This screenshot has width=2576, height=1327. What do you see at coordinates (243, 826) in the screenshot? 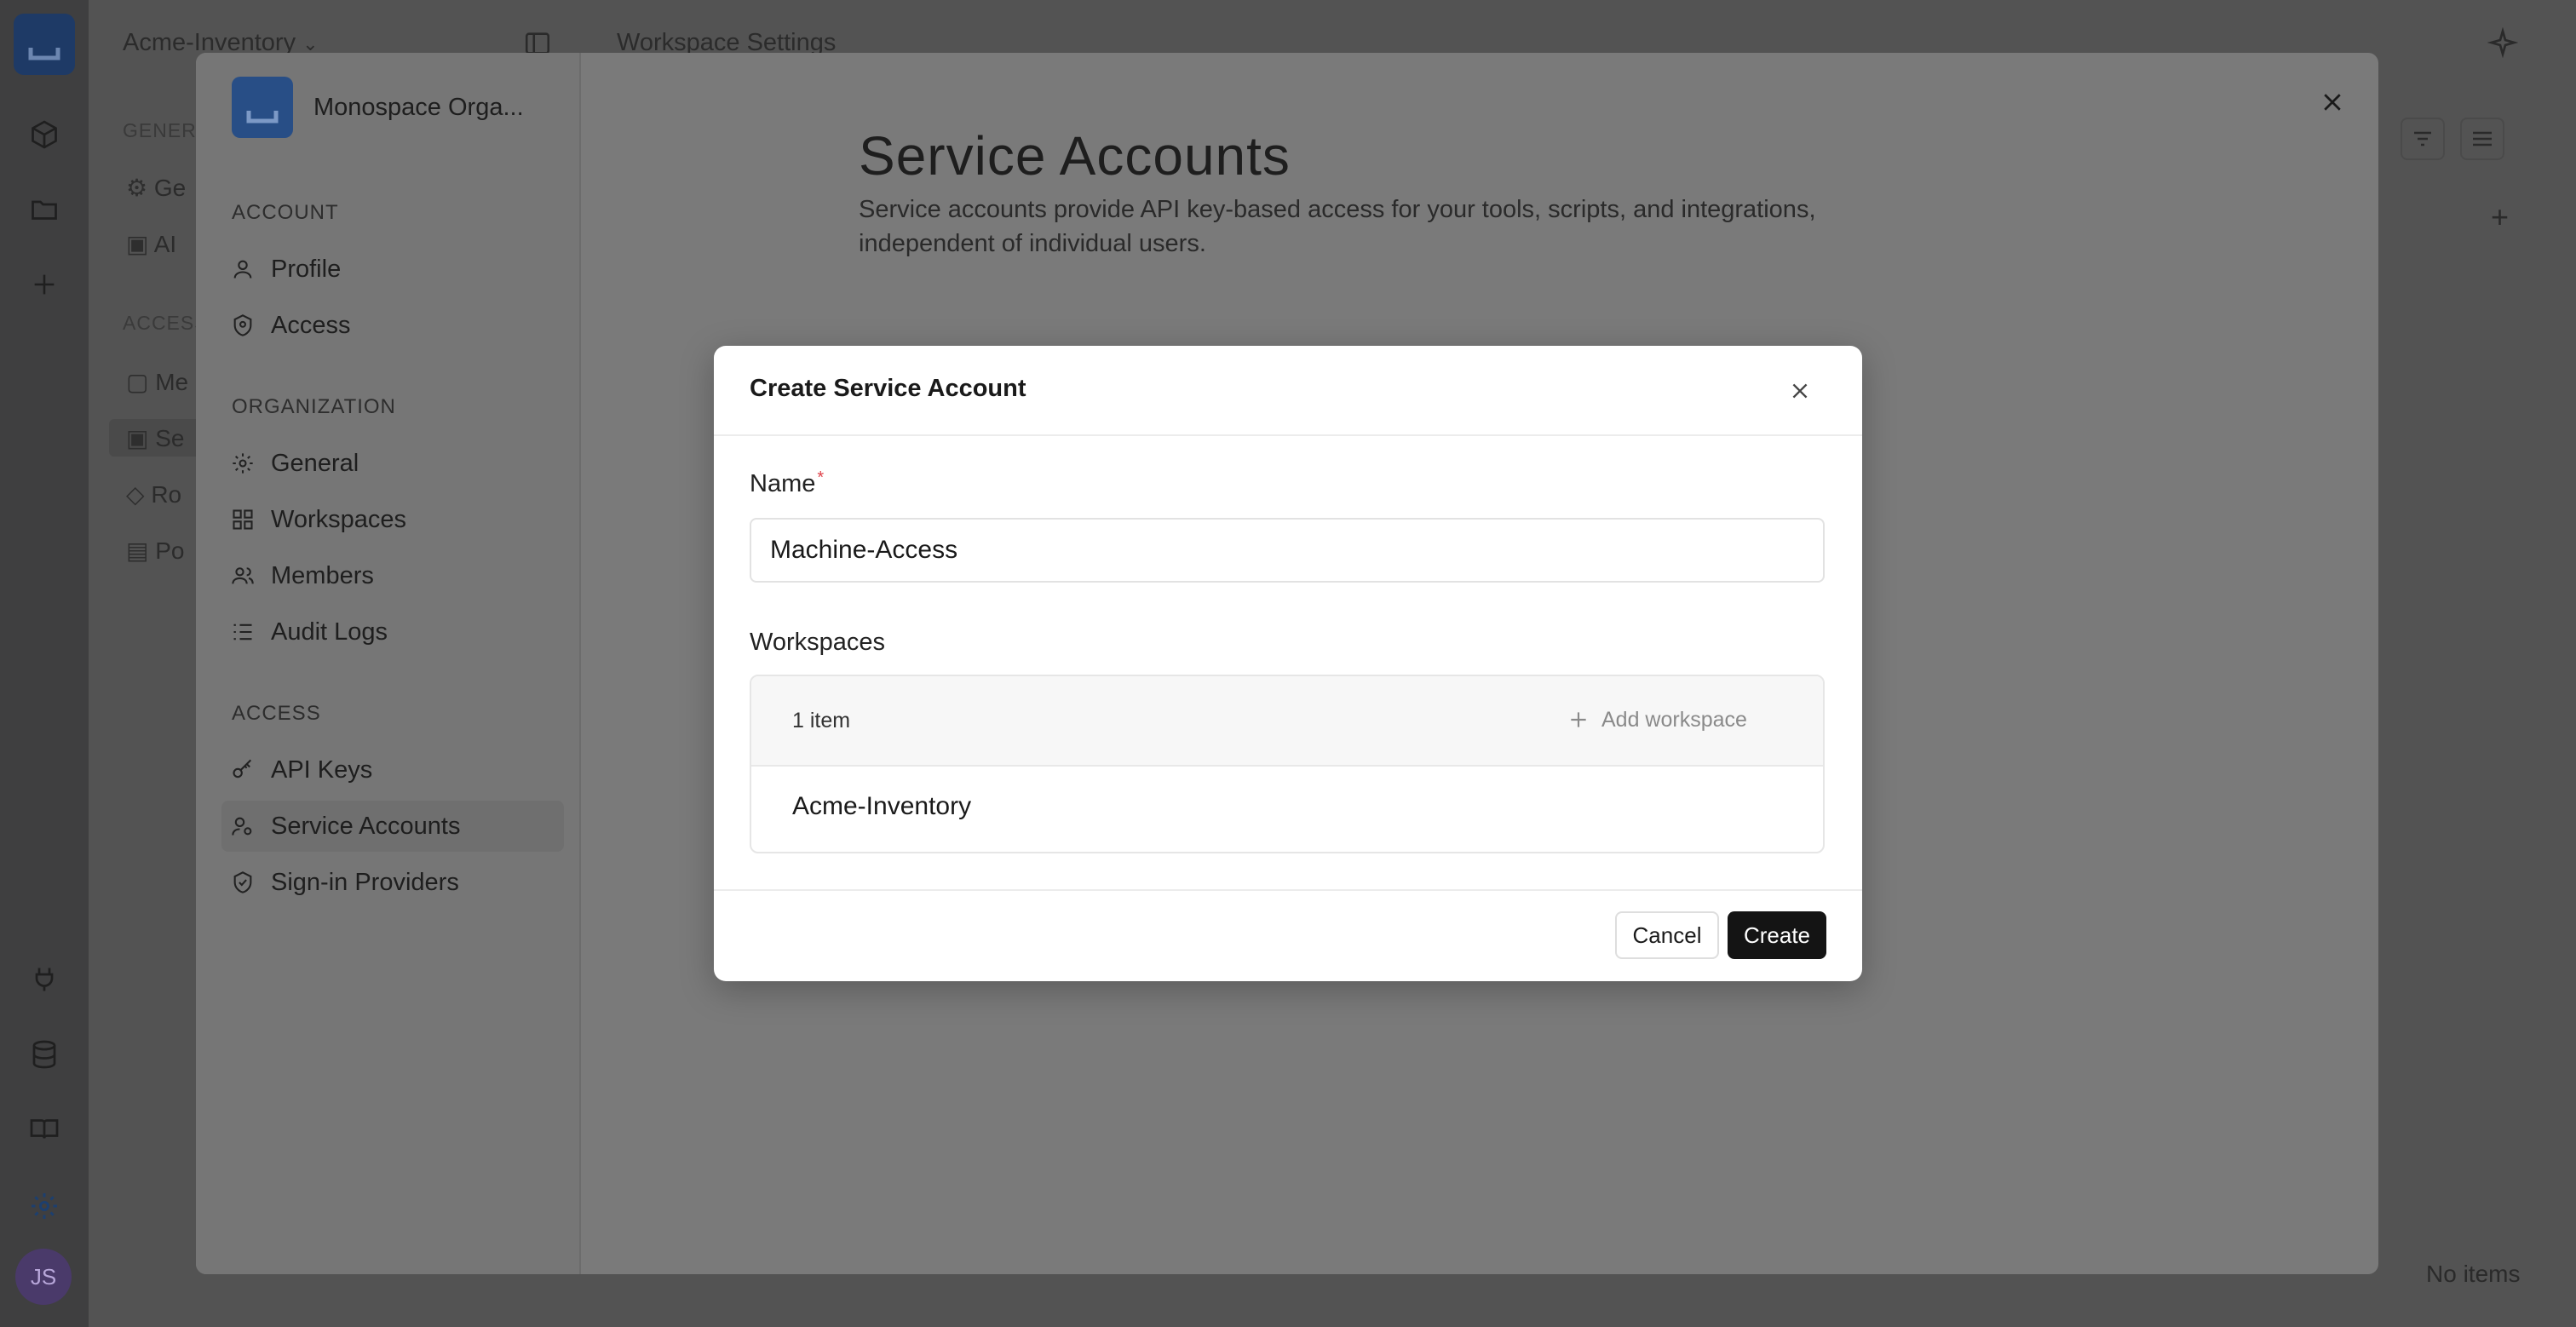
I see `user-gear-icon` at bounding box center [243, 826].